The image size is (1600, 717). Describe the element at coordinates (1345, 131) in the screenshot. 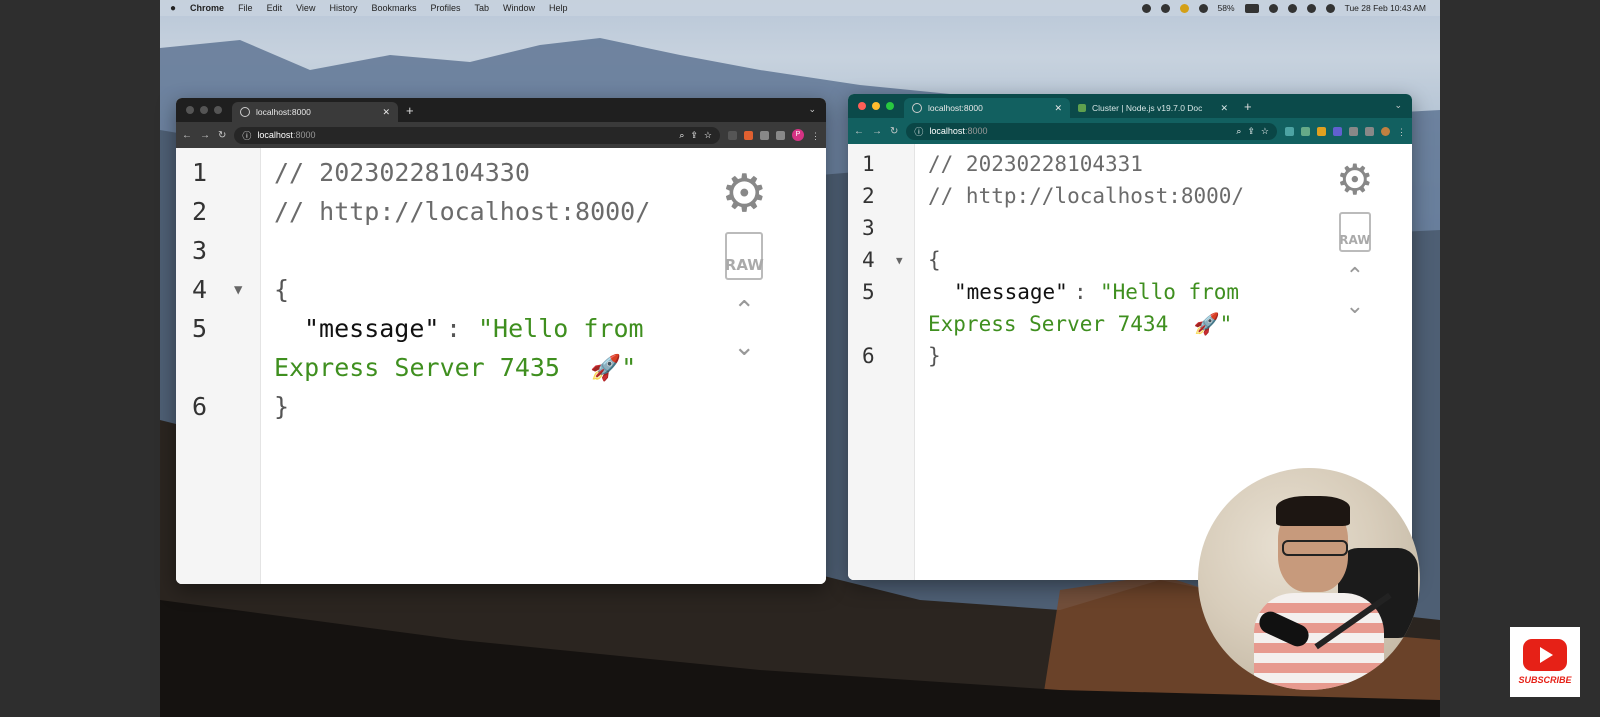

I see `extensions: ⋮` at that location.